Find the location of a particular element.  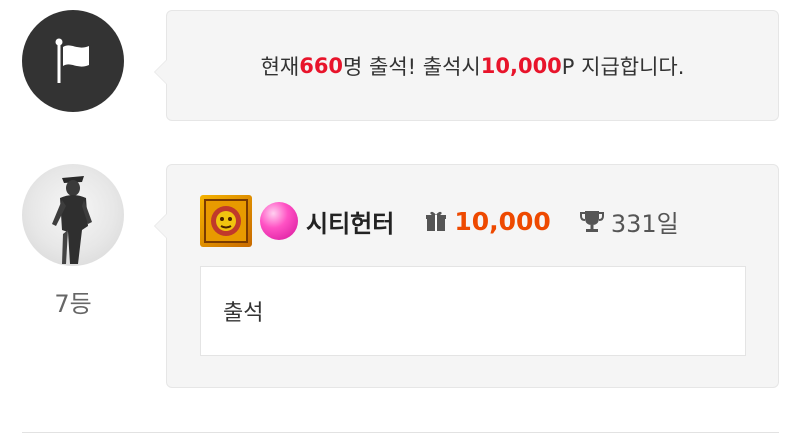

gift-icon is located at coordinates (436, 221).